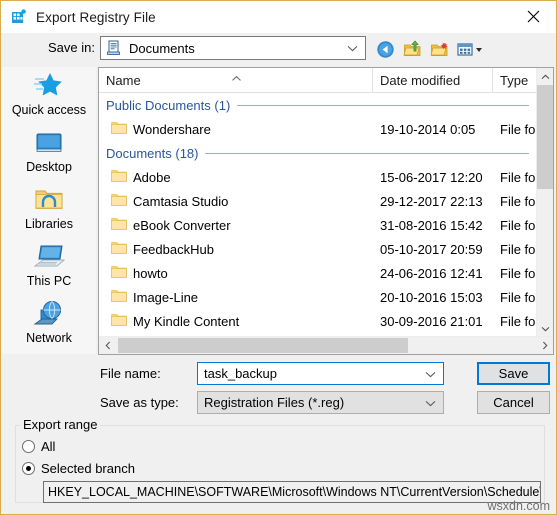  What do you see at coordinates (471, 49) in the screenshot?
I see `views-menu-icon` at bounding box center [471, 49].